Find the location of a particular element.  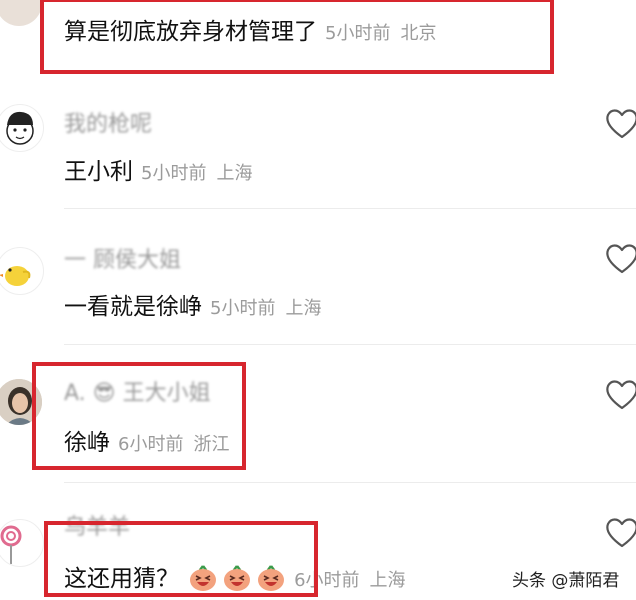

watermark: 头条 @萧陌君 is located at coordinates (566, 581).